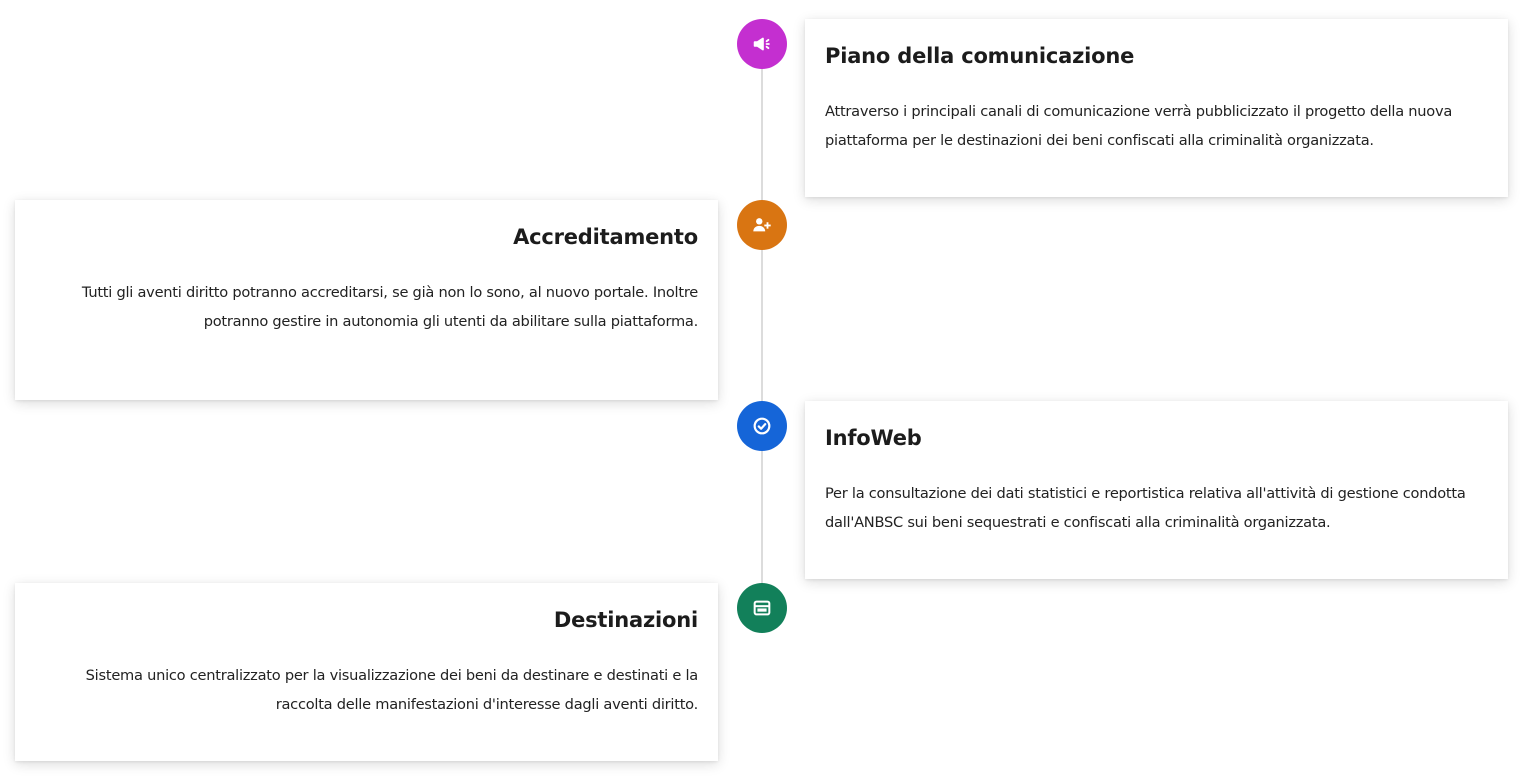  Describe the element at coordinates (625, 620) in the screenshot. I see `card-title: Destinazioni` at that location.